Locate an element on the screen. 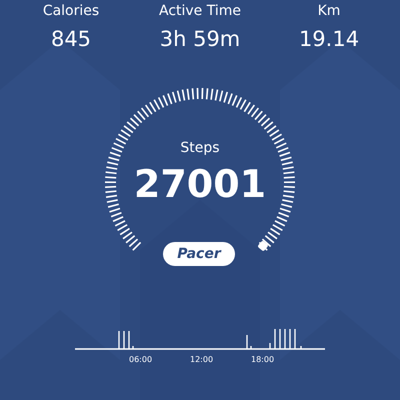 This screenshot has width=400, height=400. stat-label: Km is located at coordinates (329, 11).